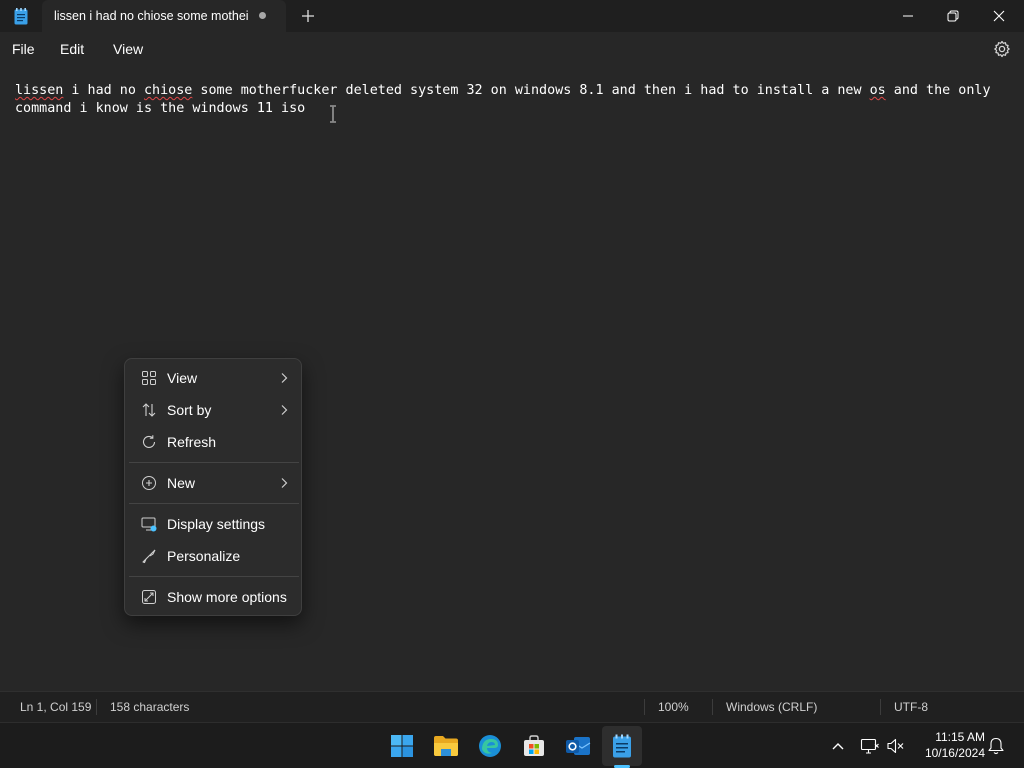 The width and height of the screenshot is (1024, 768). Describe the element at coordinates (896, 746) in the screenshot. I see `volume-muted-icon` at that location.